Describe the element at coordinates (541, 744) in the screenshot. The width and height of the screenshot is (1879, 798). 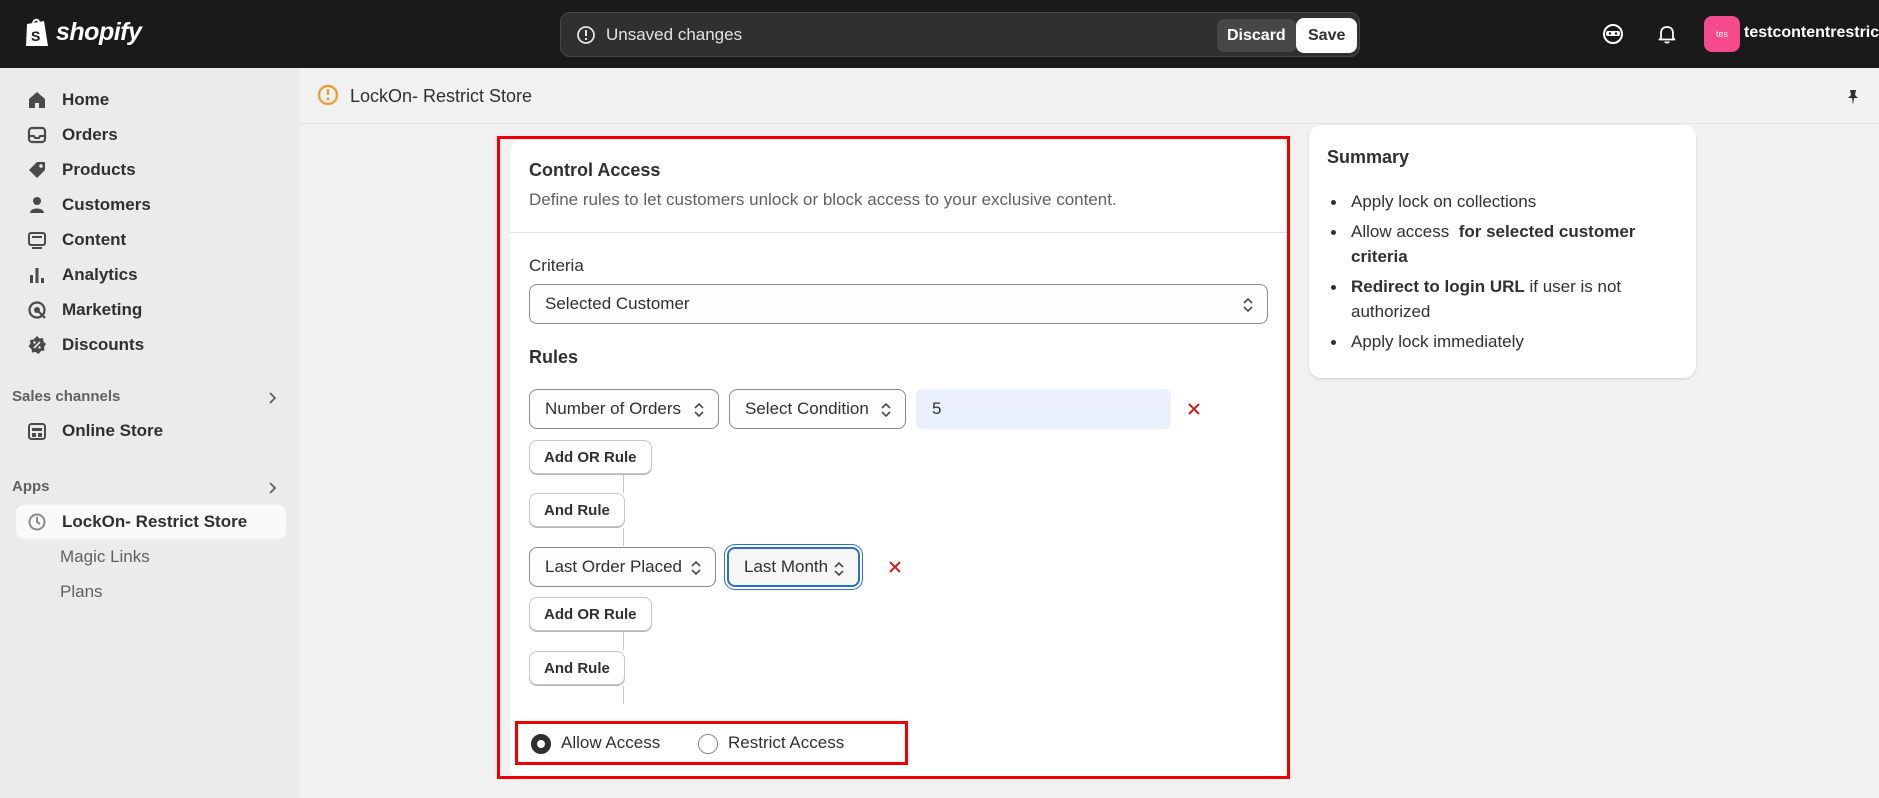
I see `allow-access-radio` at that location.